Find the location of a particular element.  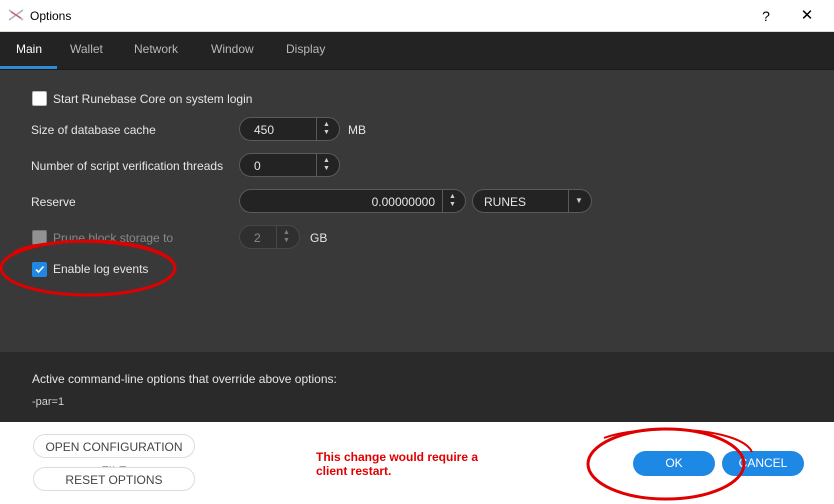

restart-warning-line2: client restart. is located at coordinates (354, 471).